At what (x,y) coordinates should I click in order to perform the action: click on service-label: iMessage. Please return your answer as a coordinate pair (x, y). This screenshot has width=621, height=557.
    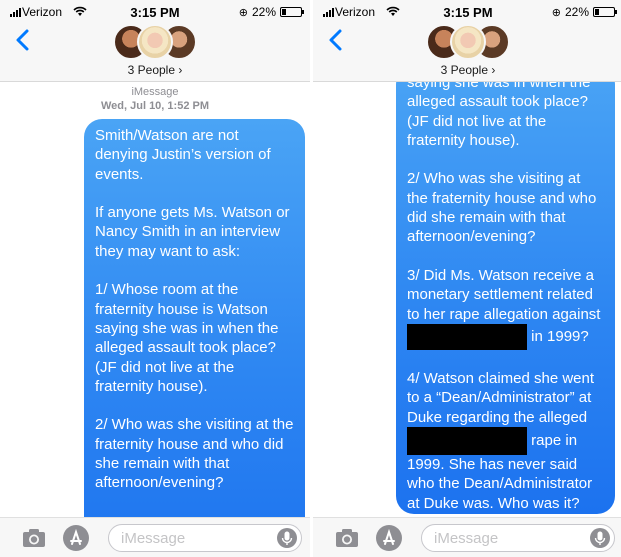
    Looking at the image, I should click on (155, 92).